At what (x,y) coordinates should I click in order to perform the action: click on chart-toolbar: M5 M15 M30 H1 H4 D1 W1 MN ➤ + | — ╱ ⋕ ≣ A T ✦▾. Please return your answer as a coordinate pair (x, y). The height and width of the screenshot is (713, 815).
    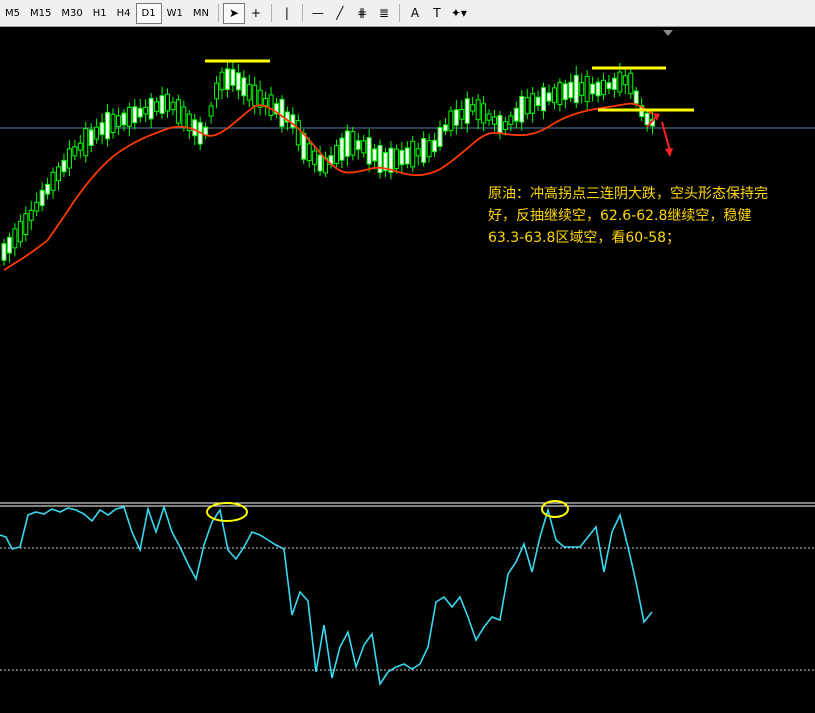
    Looking at the image, I should click on (407, 13).